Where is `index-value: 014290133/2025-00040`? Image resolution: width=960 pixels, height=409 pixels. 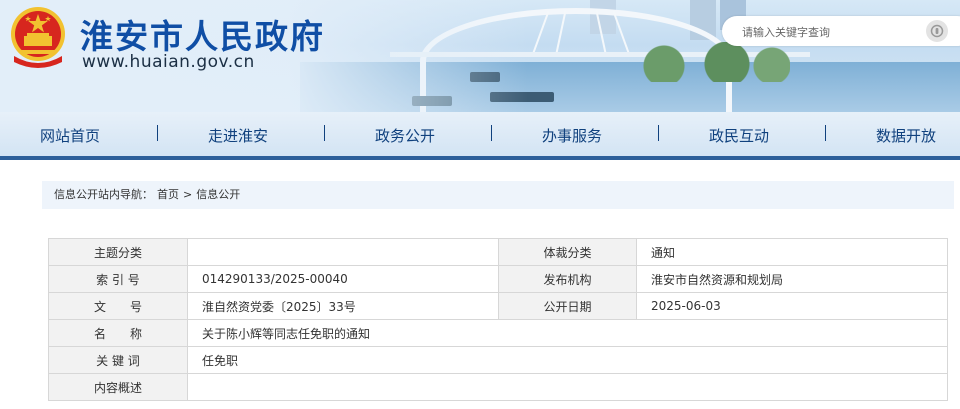 index-value: 014290133/2025-00040 is located at coordinates (343, 279).